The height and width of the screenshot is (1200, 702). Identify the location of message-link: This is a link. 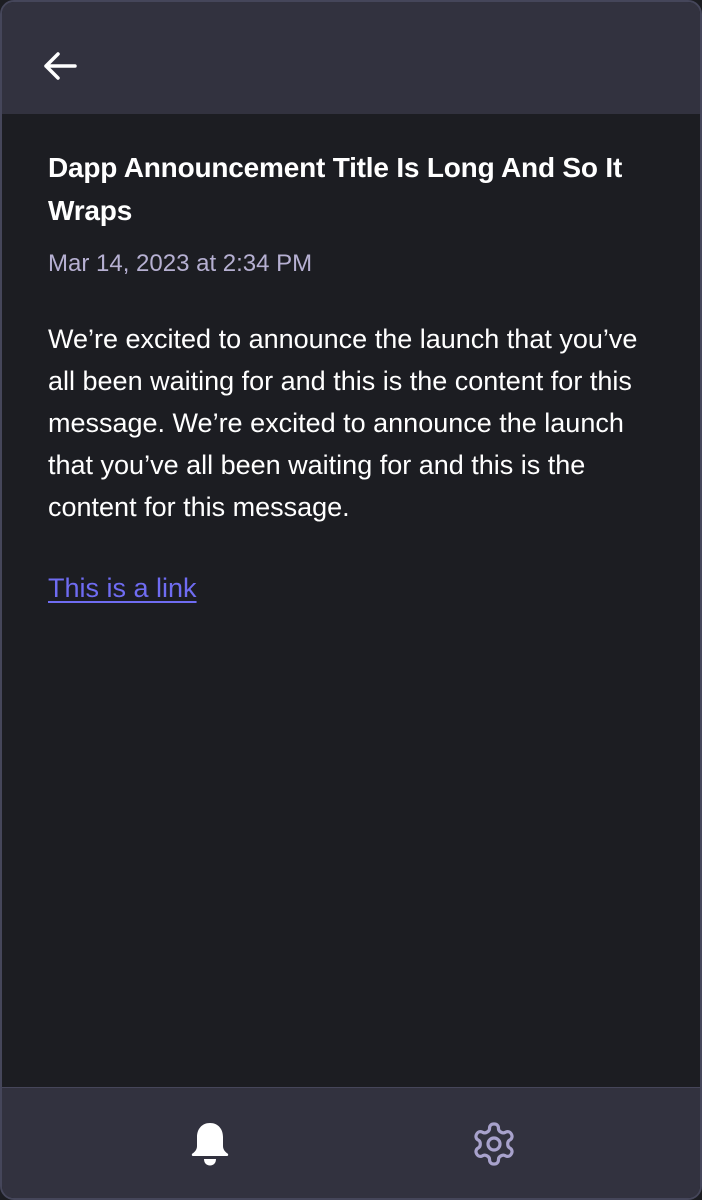
(122, 588).